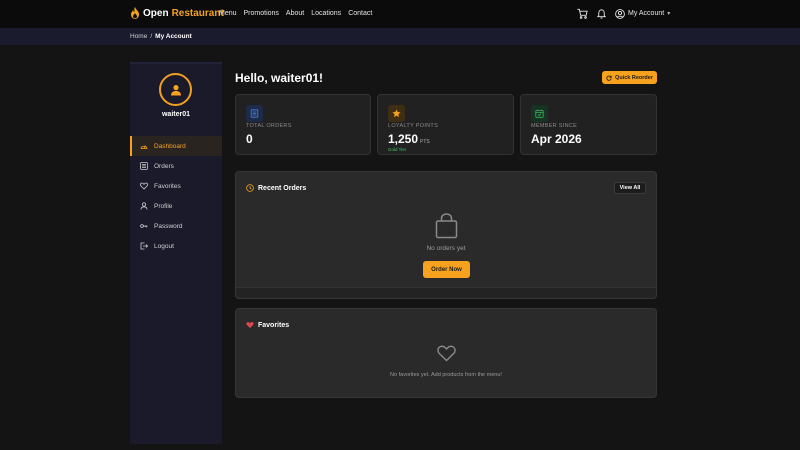 The image size is (800, 450). What do you see at coordinates (167, 186) in the screenshot?
I see `sidebar-item-label: Favorites` at bounding box center [167, 186].